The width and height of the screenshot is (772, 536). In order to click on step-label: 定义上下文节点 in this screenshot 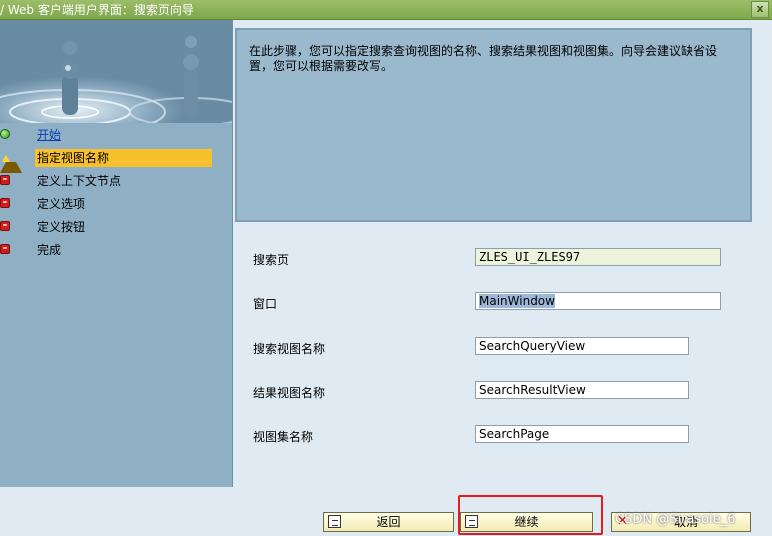, I will do `click(79, 181)`.